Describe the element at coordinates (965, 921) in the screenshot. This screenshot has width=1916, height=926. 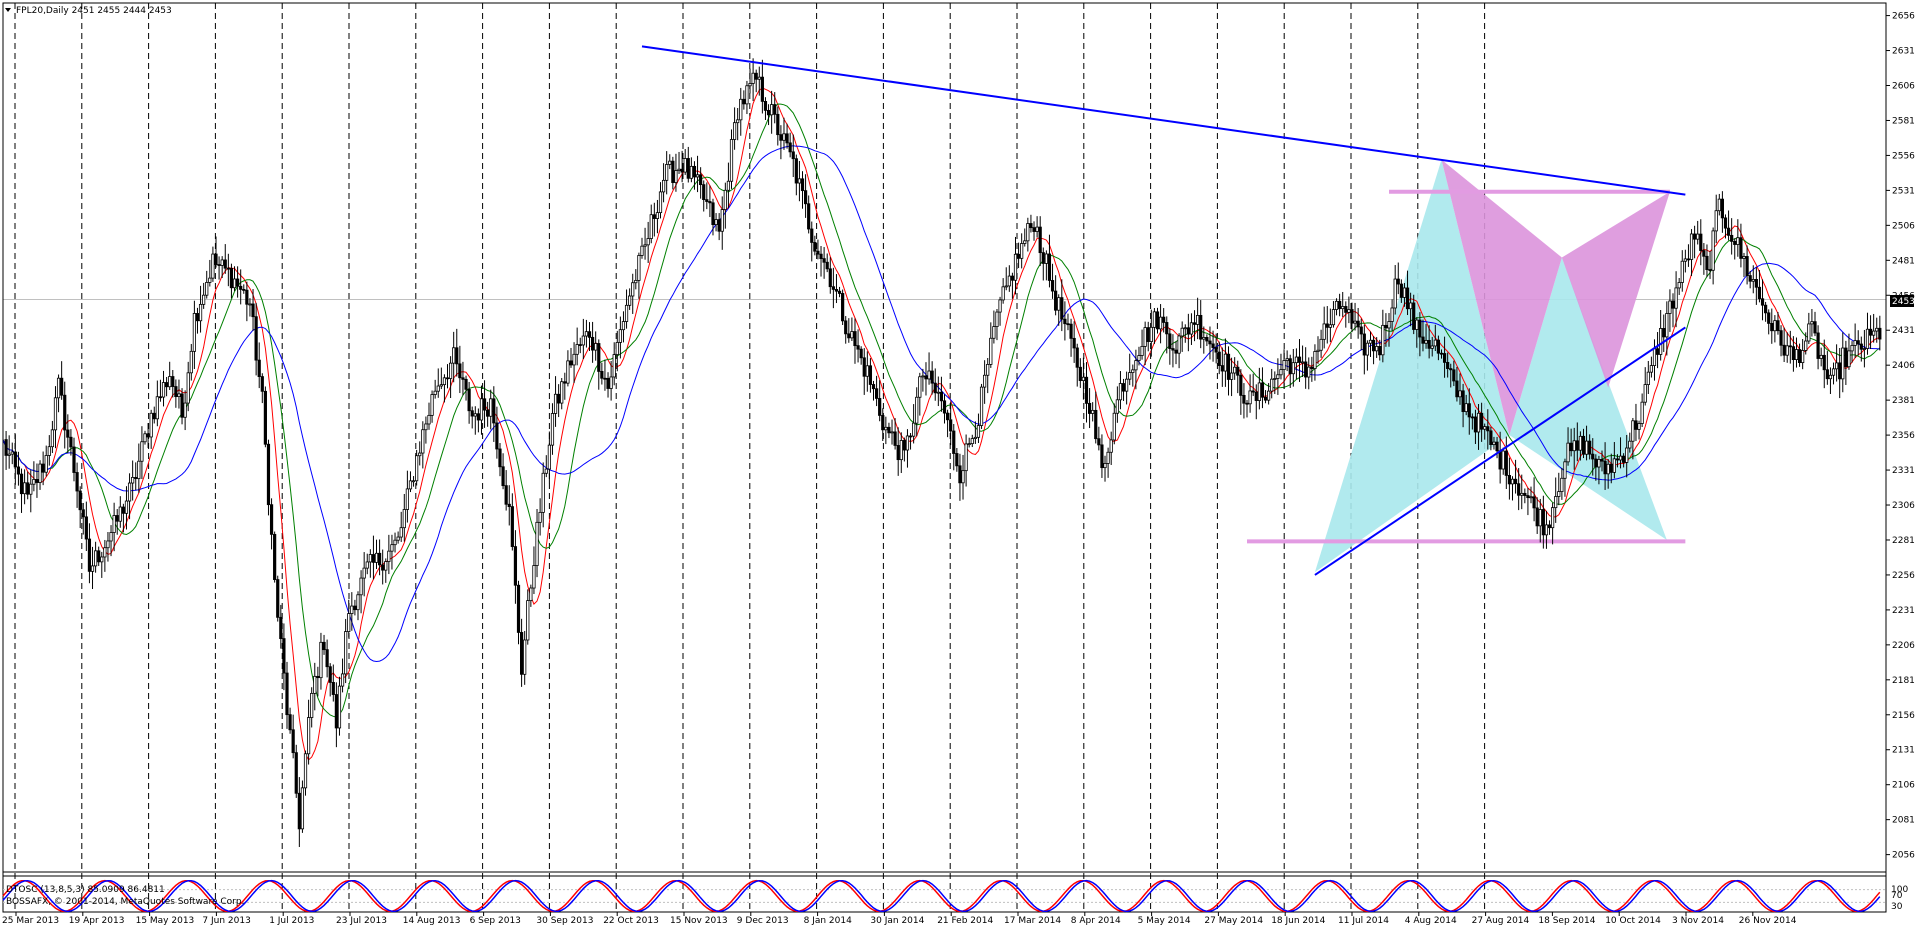
I see `x-tick-label: 21 Feb 2014` at that location.